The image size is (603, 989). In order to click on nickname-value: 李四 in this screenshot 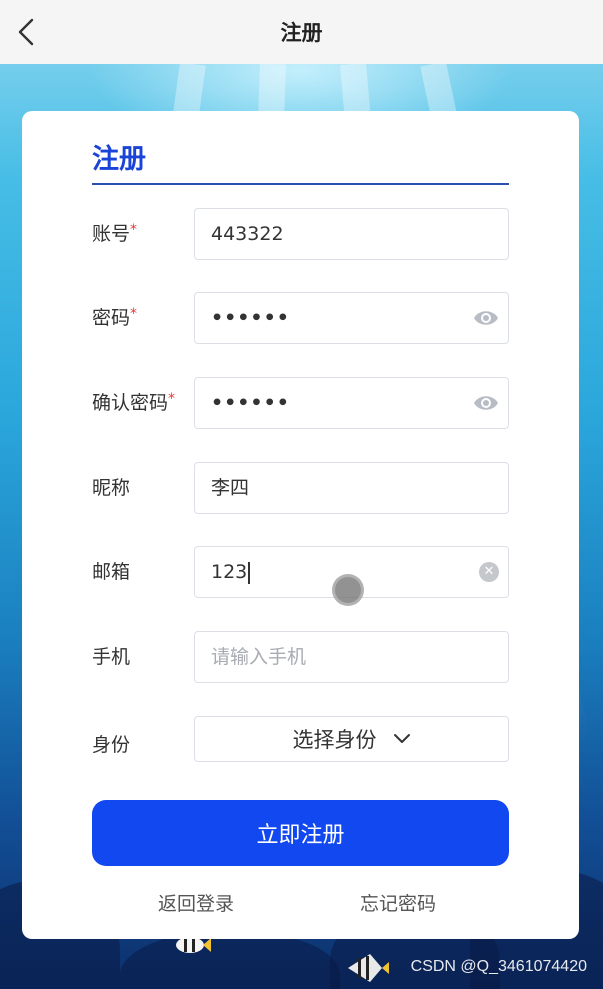, I will do `click(230, 488)`.